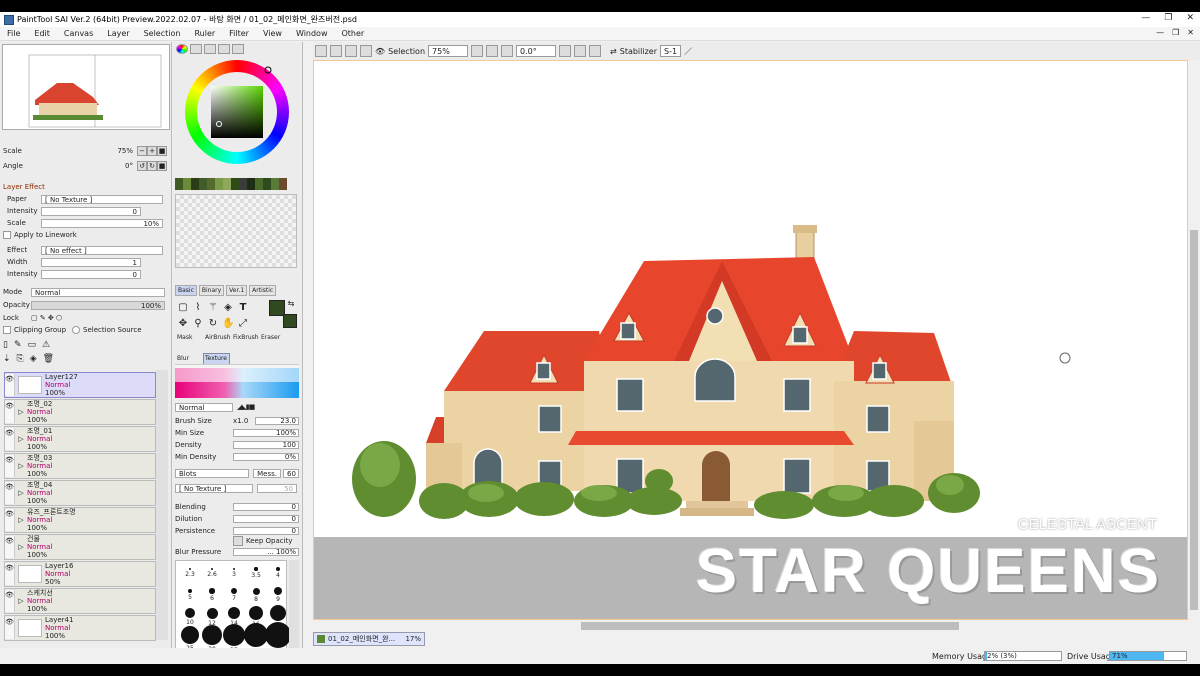 The image size is (1200, 676). I want to click on keep-opacity-checkbox, so click(238, 541).